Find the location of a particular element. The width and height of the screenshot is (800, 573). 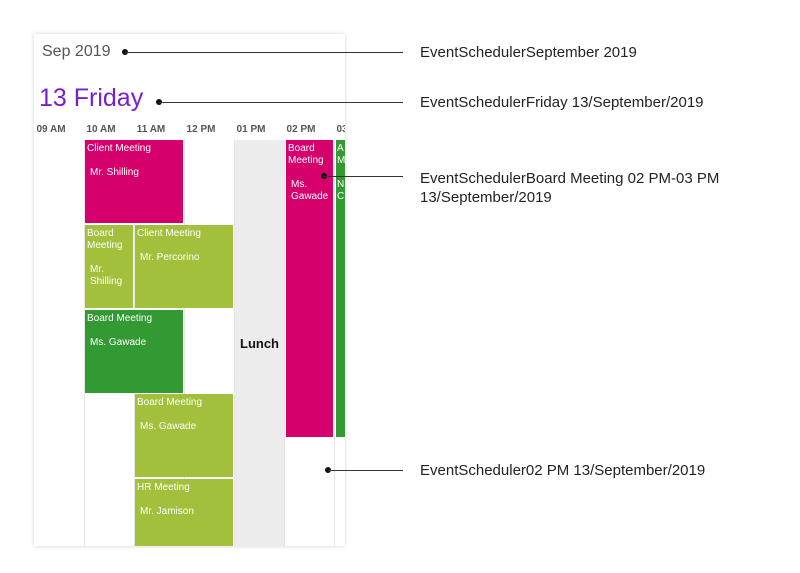

appointment: Board Meeting Mr. Shilling is located at coordinates (109, 266).